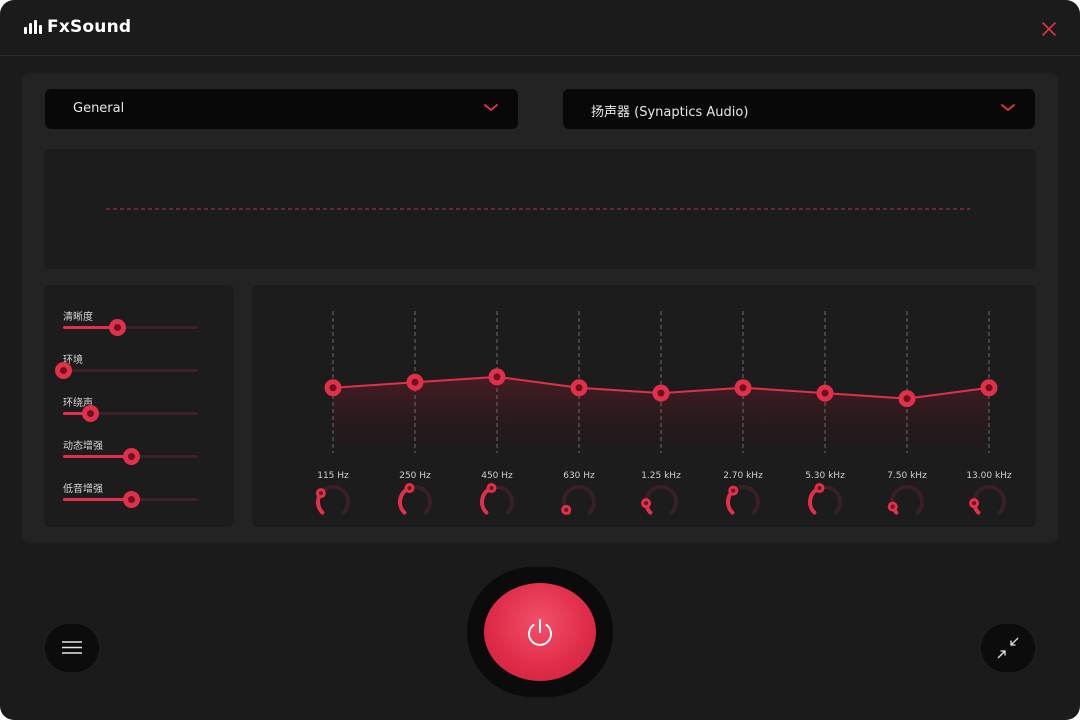  I want to click on effect-slider: 环境, so click(126, 371).